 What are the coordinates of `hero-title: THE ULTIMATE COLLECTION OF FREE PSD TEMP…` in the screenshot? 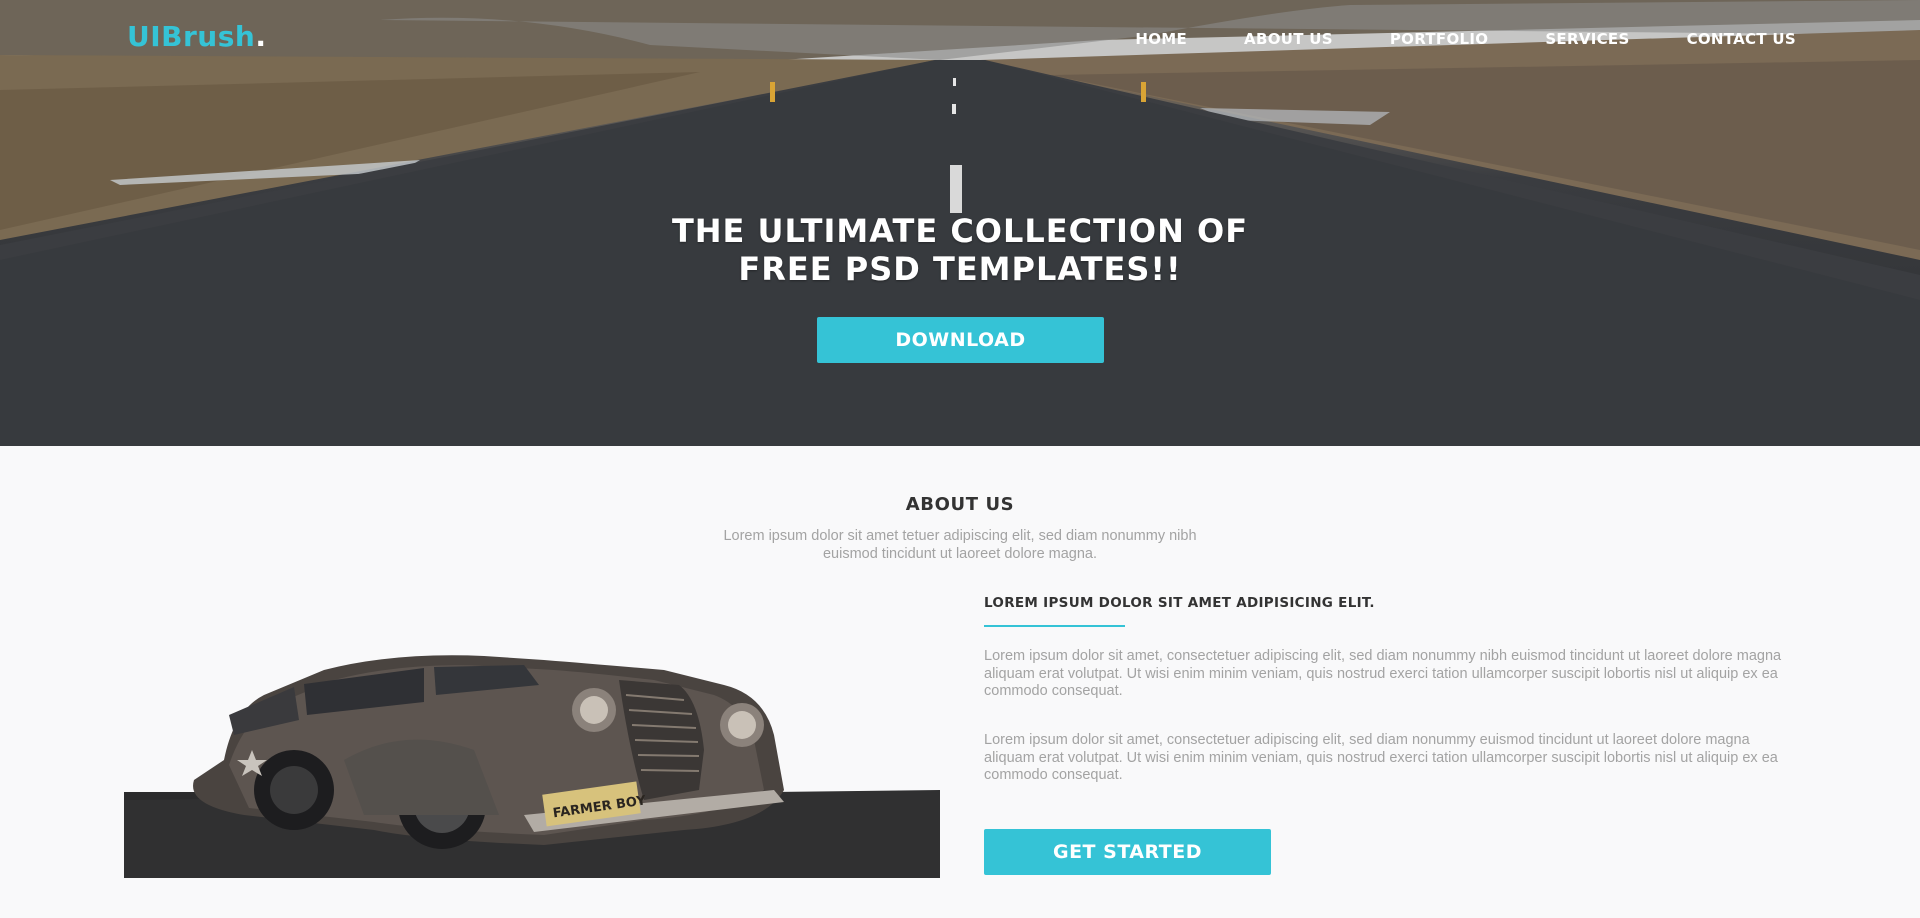 It's located at (960, 250).